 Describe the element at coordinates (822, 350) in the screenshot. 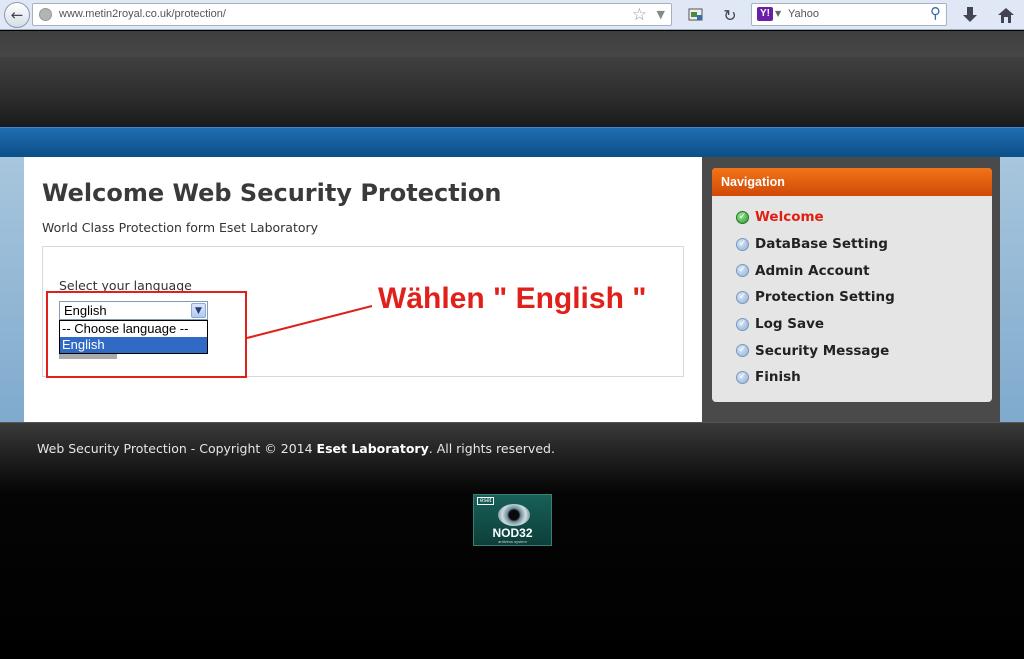

I see `nav-item-label: Security Message` at that location.